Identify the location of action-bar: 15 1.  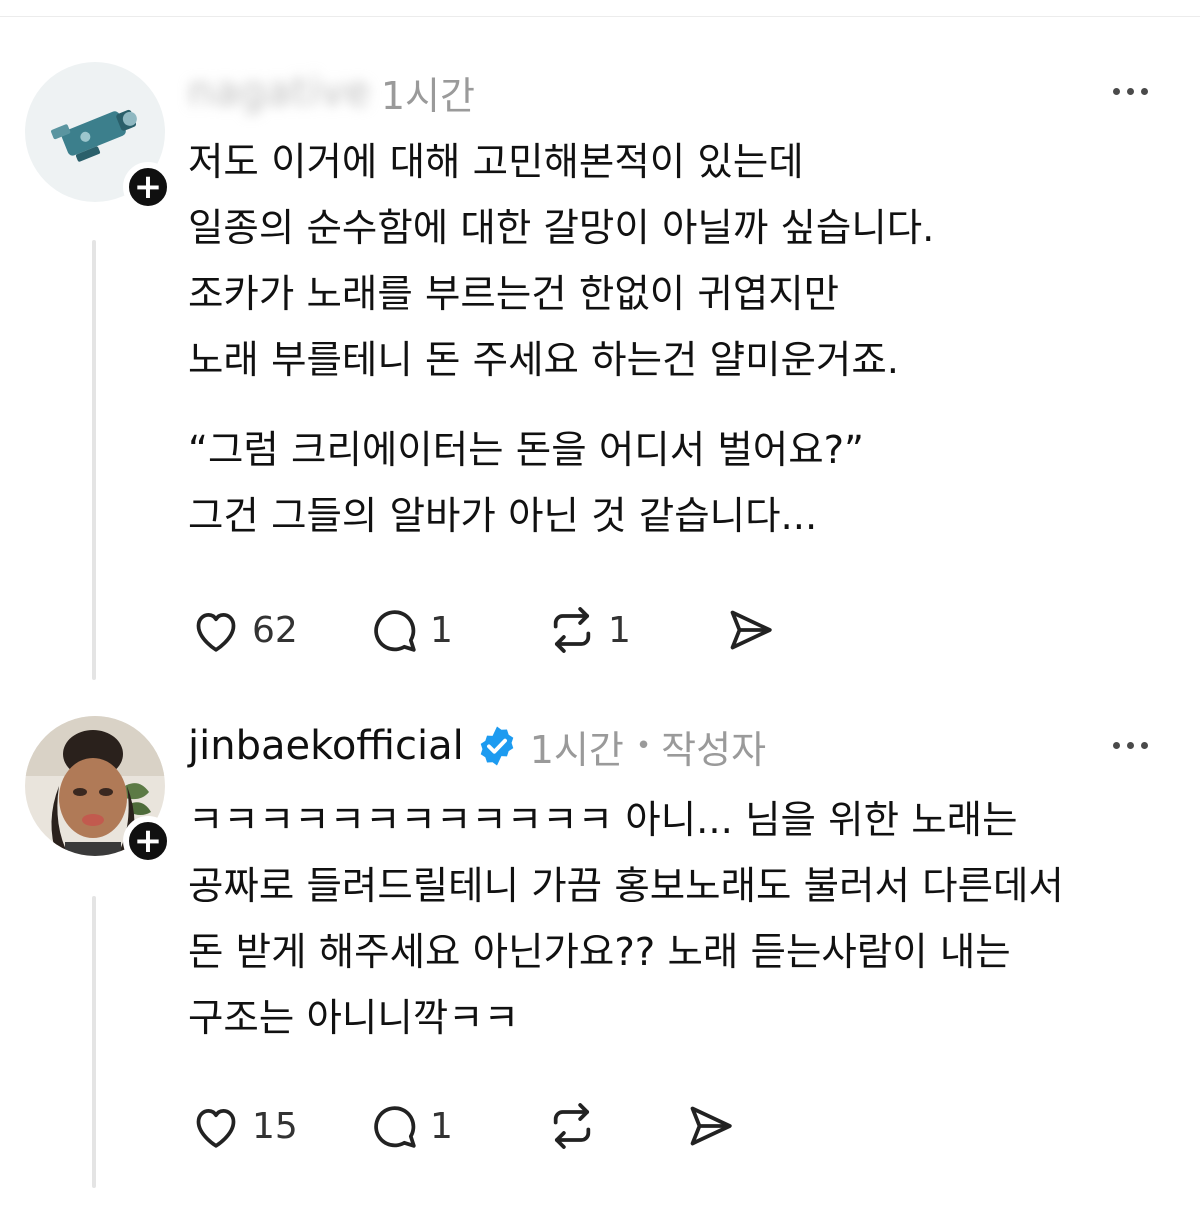
(524, 1126).